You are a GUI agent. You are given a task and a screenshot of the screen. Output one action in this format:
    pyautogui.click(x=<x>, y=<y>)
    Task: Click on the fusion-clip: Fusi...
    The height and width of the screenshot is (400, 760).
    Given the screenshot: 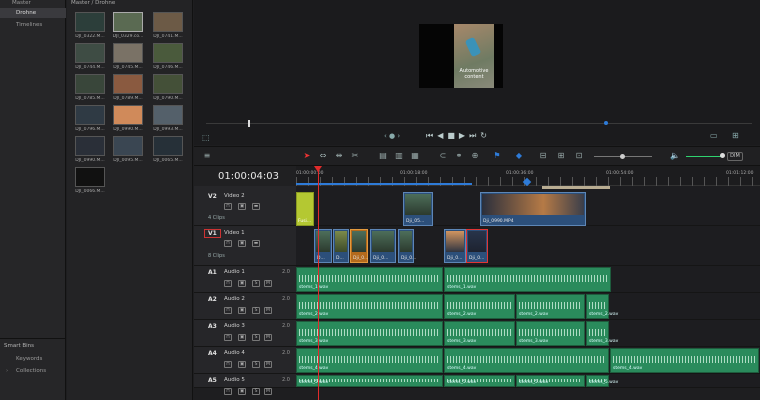 What is the action you would take?
    pyautogui.click(x=305, y=209)
    